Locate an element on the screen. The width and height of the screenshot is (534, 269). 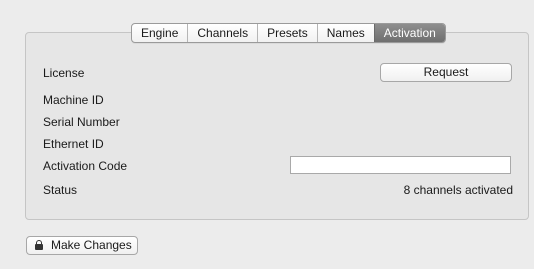
make-changes-label: Make Changes is located at coordinates (91, 245).